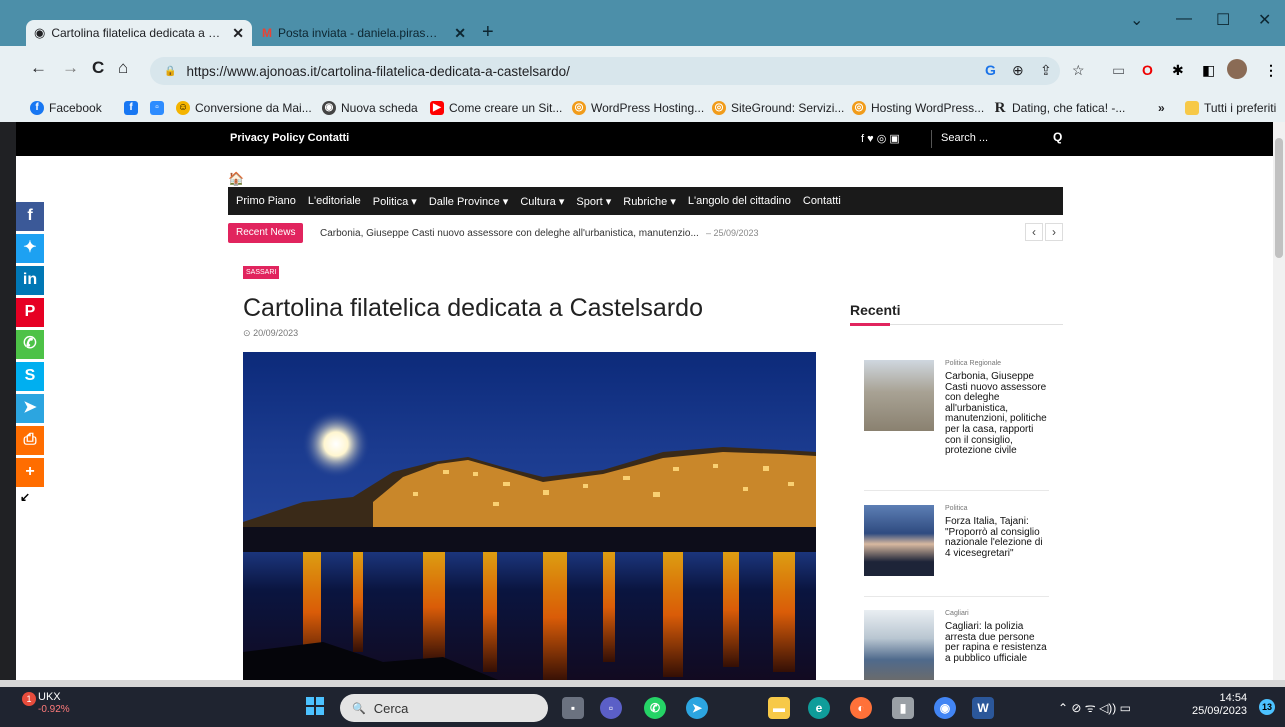 This screenshot has height=727, width=1285. I want to click on tab-search-icon: ⌄, so click(1136, 20).